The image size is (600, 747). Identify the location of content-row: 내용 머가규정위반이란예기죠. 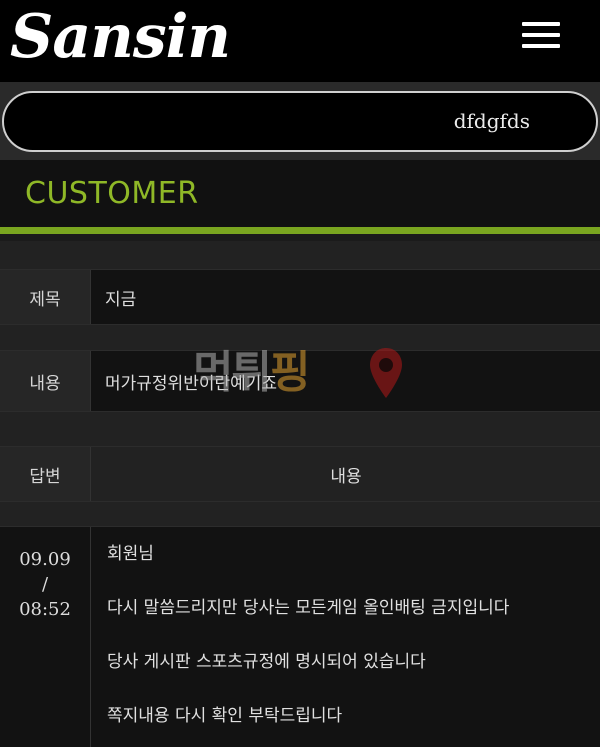
(300, 381).